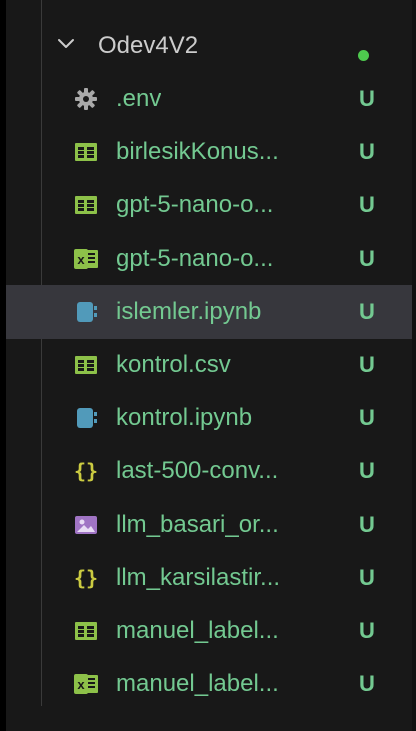  I want to click on folder-status-dot, so click(363, 55).